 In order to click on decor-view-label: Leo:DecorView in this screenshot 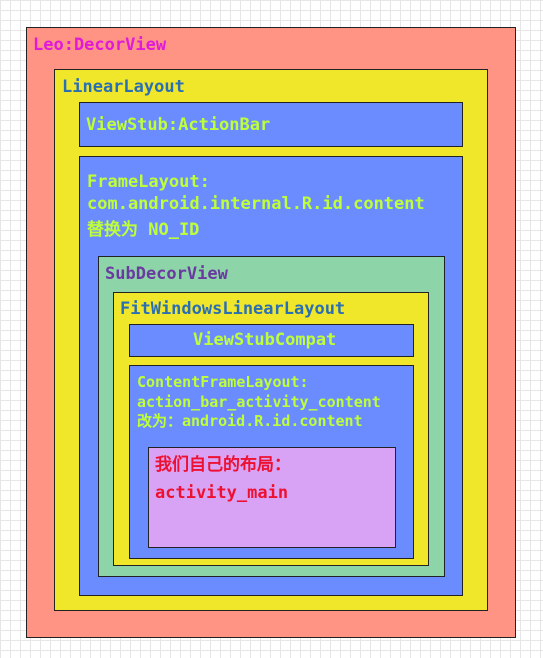, I will do `click(100, 45)`.